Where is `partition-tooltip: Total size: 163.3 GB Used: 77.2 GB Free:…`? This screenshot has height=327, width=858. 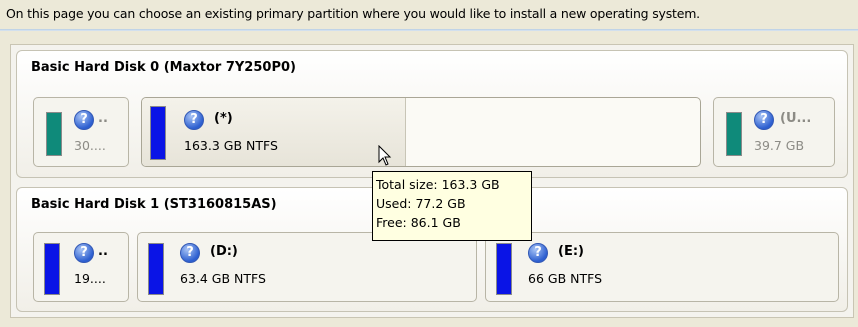 partition-tooltip: Total size: 163.3 GB Used: 77.2 GB Free:… is located at coordinates (452, 206).